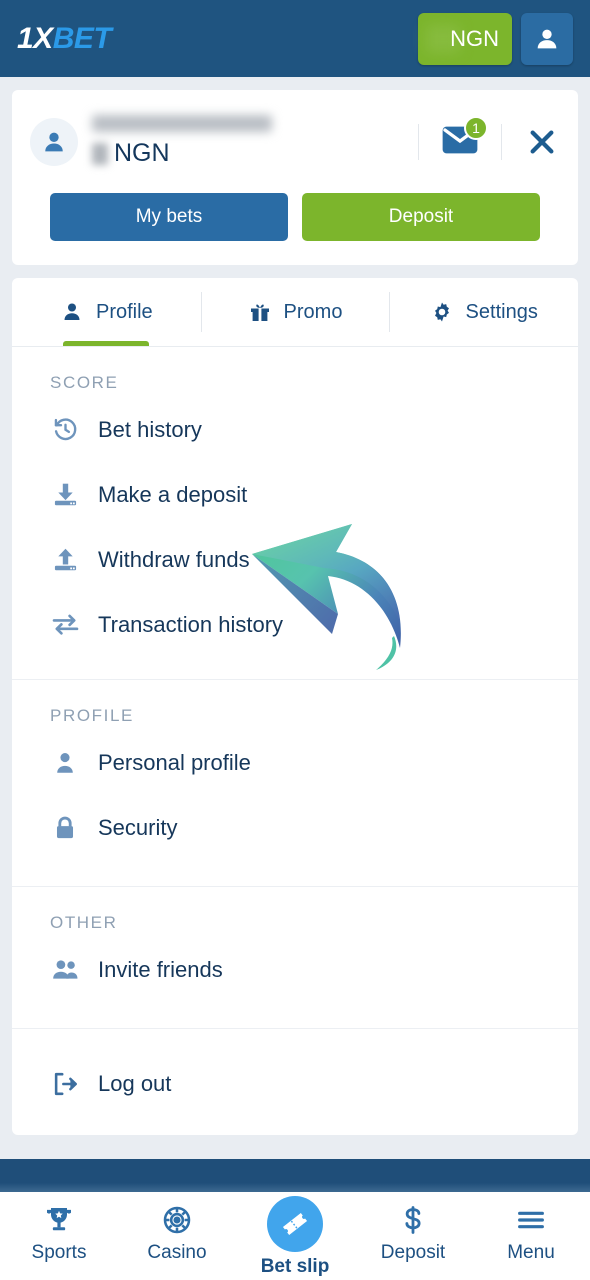  What do you see at coordinates (65, 559) in the screenshot?
I see `upload-icon` at bounding box center [65, 559].